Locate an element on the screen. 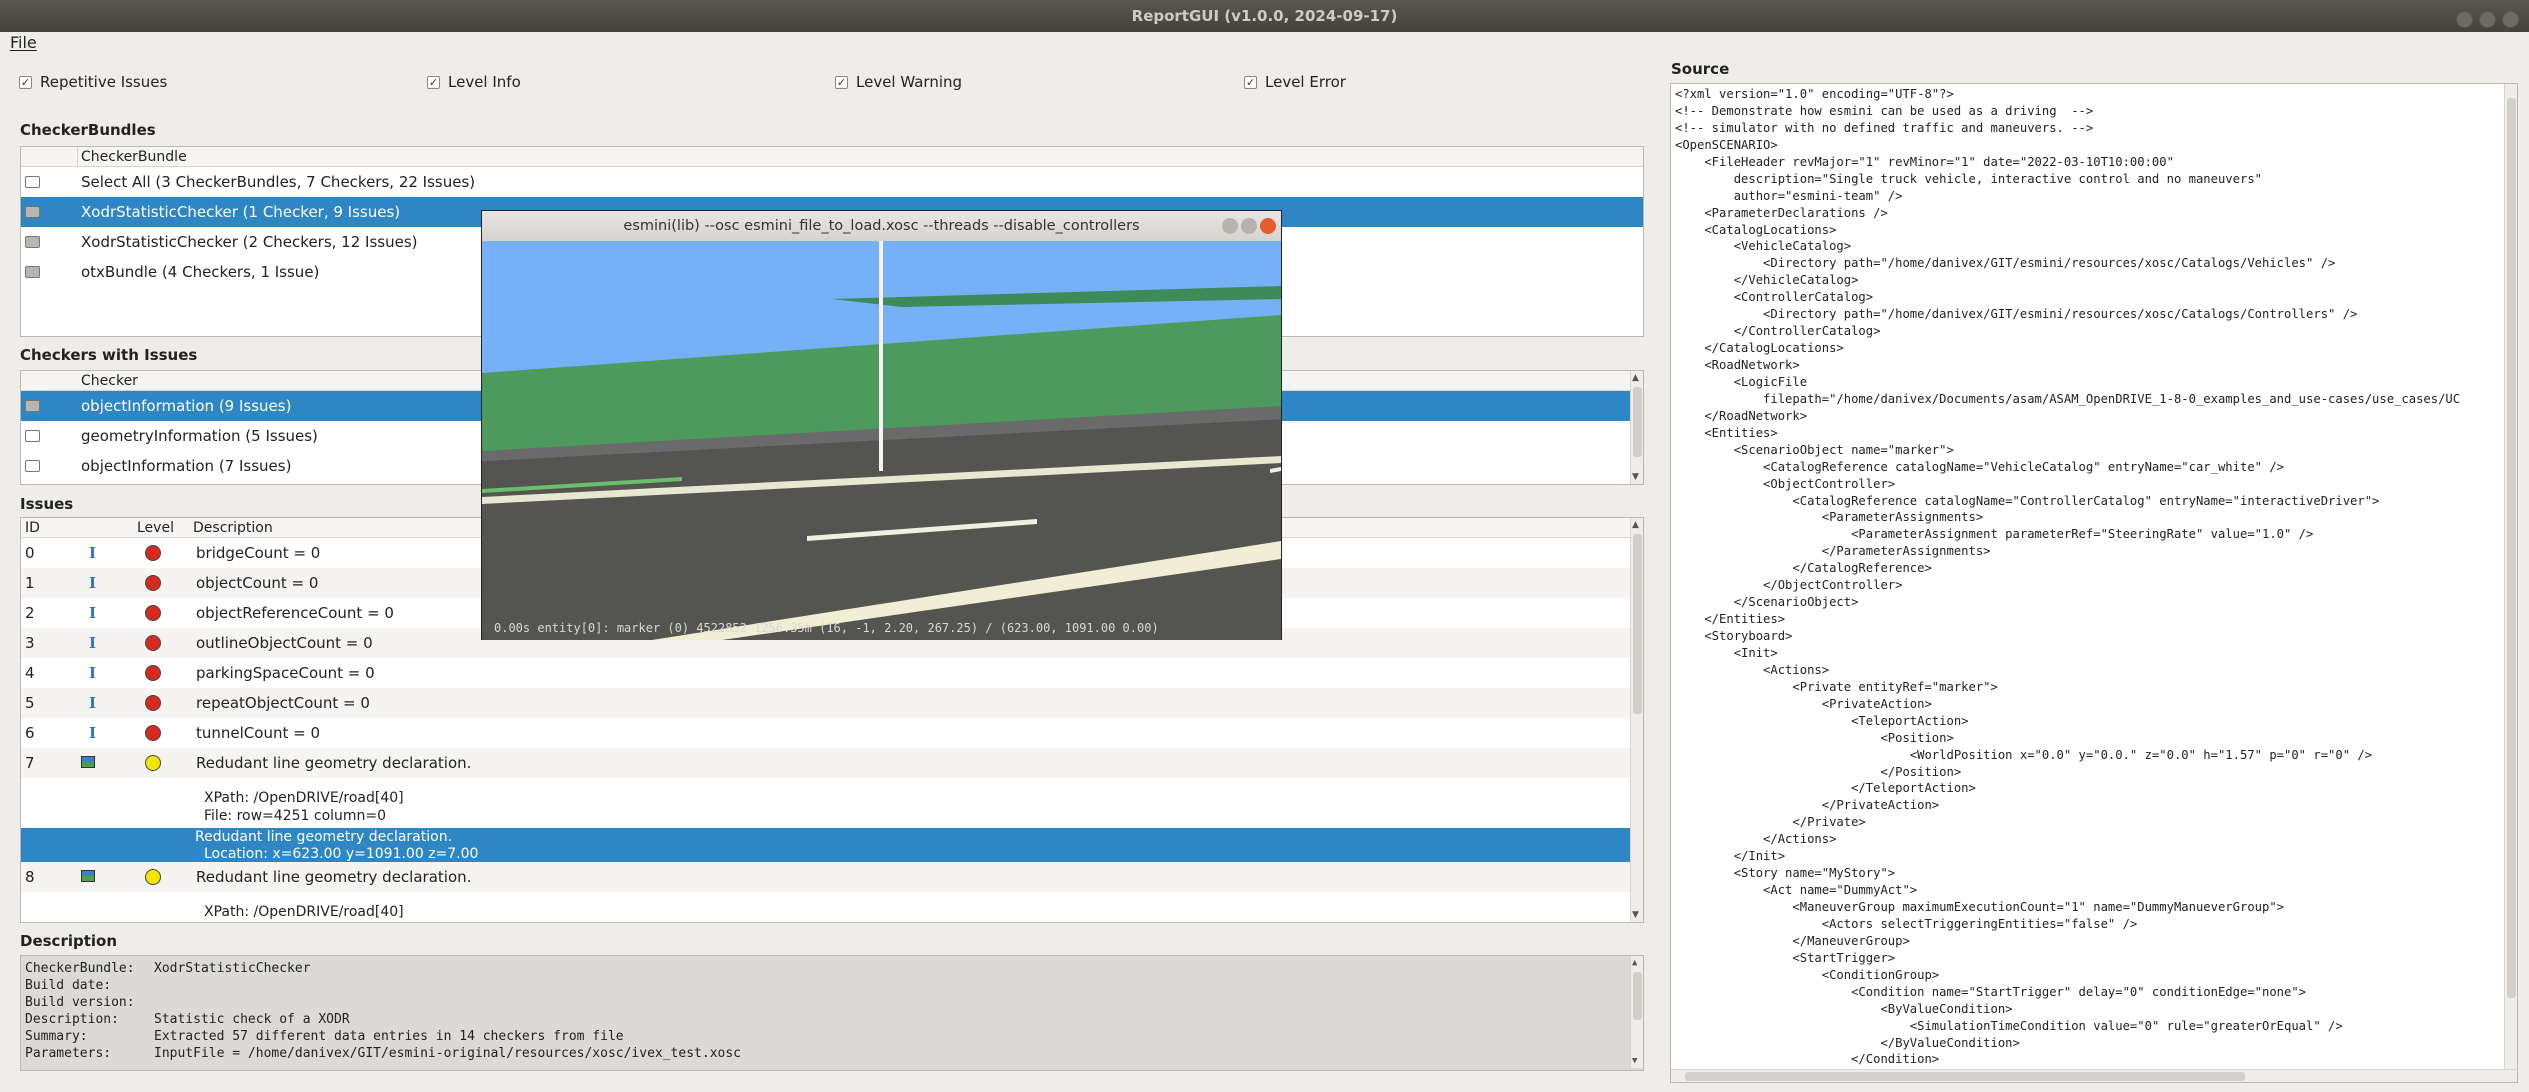 This screenshot has width=2529, height=1092. source-line: </RoadNetwork> is located at coordinates (1741, 415).